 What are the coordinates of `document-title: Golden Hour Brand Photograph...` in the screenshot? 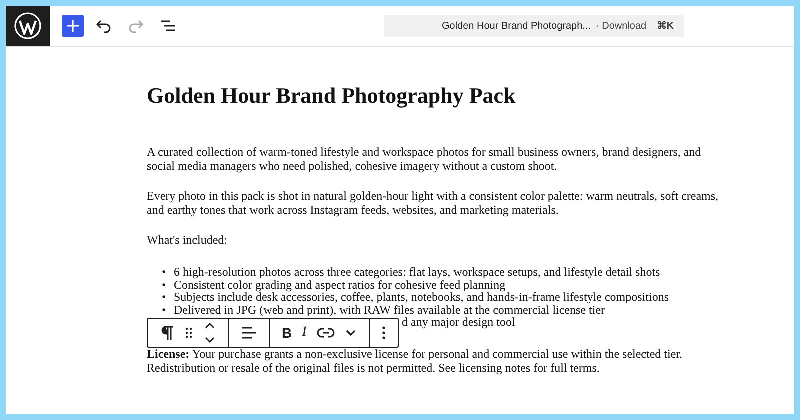 It's located at (516, 26).